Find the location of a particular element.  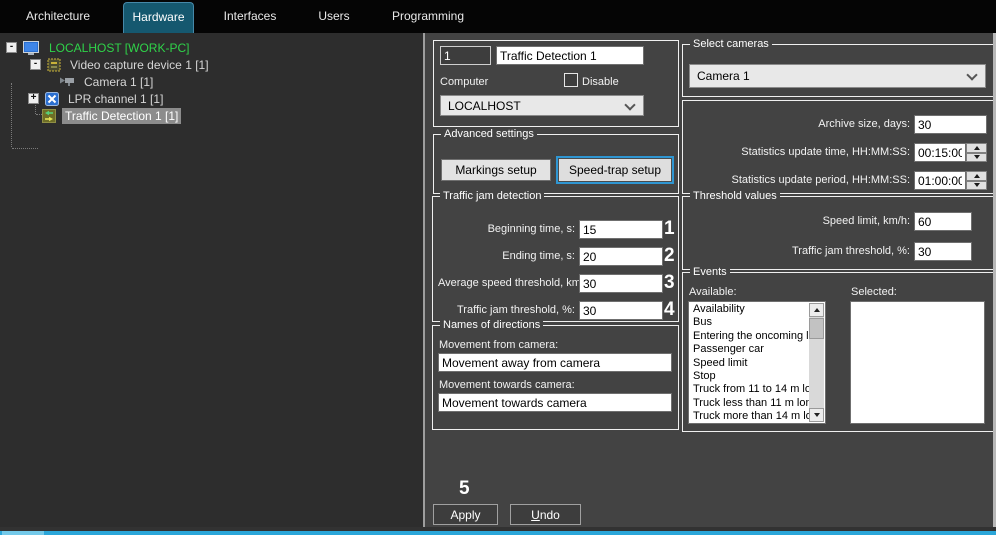

list-item: Stop is located at coordinates (749, 376).